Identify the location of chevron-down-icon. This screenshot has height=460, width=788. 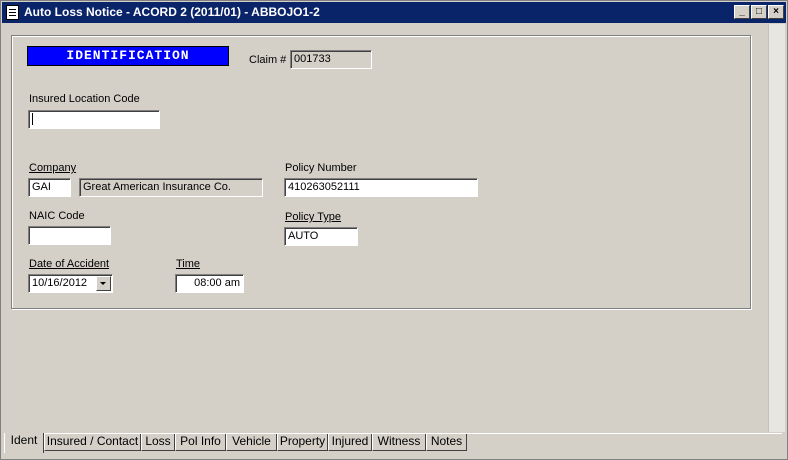
(103, 283).